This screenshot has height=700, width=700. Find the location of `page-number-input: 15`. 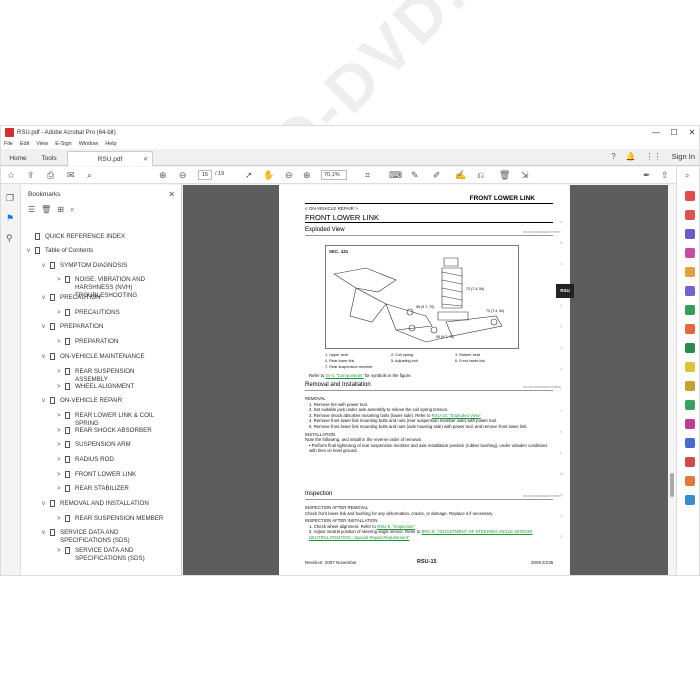

page-number-input: 15 is located at coordinates (205, 175).